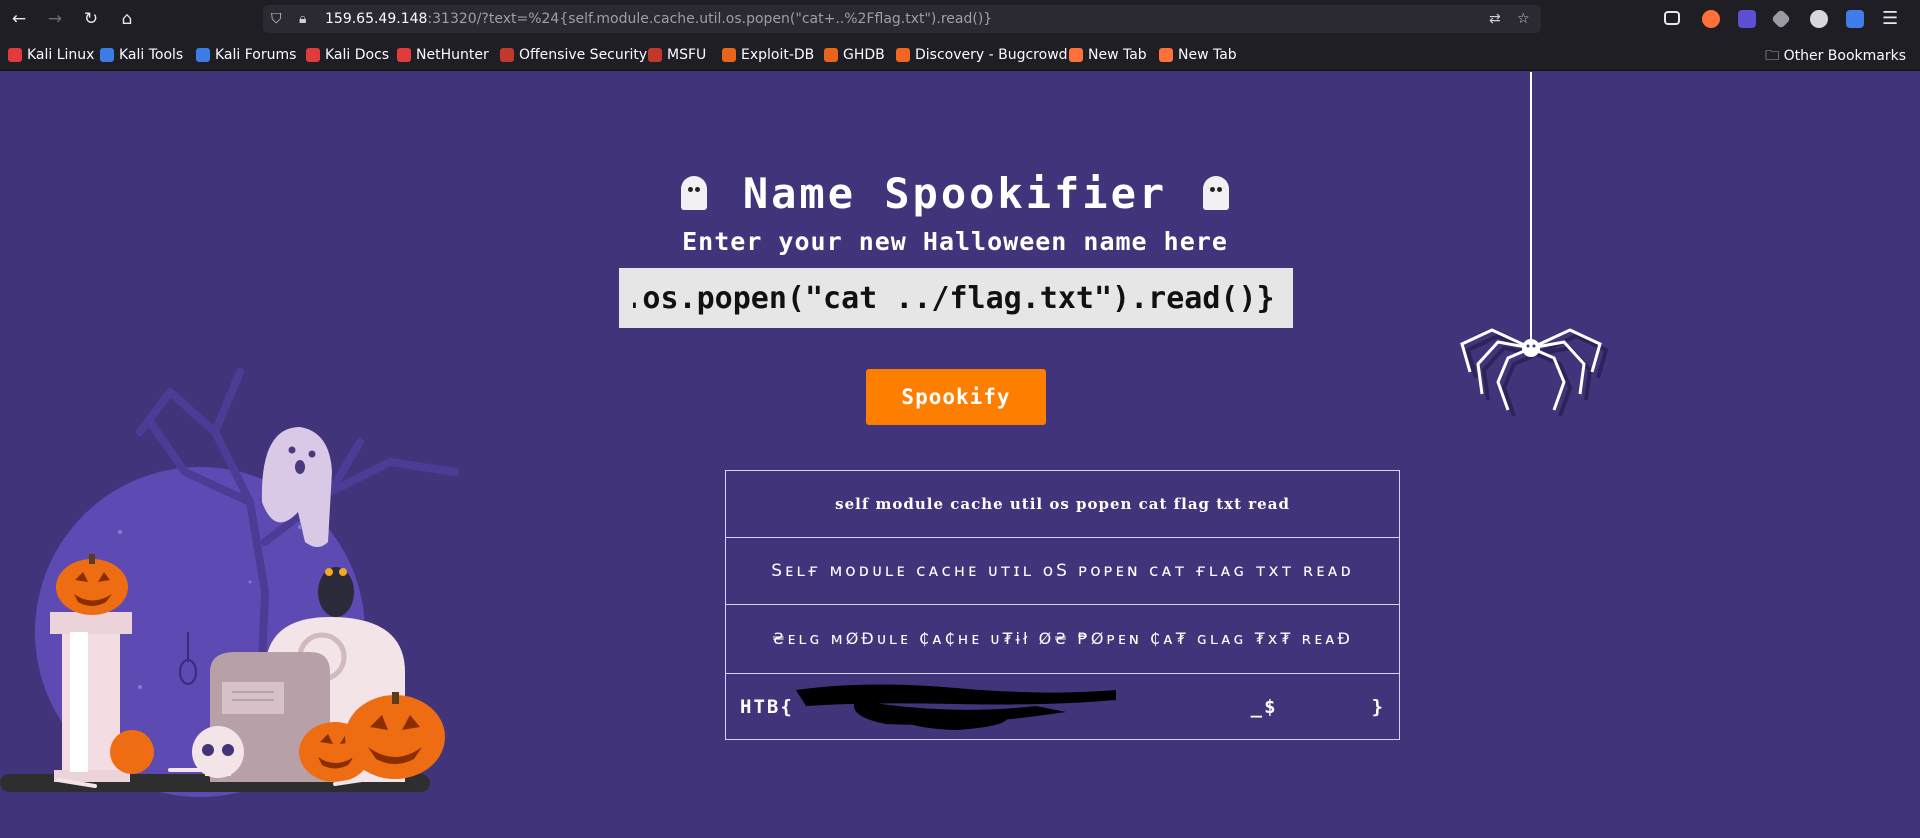 The image size is (1920, 838). I want to click on pumpkin-medium, so click(335, 752).